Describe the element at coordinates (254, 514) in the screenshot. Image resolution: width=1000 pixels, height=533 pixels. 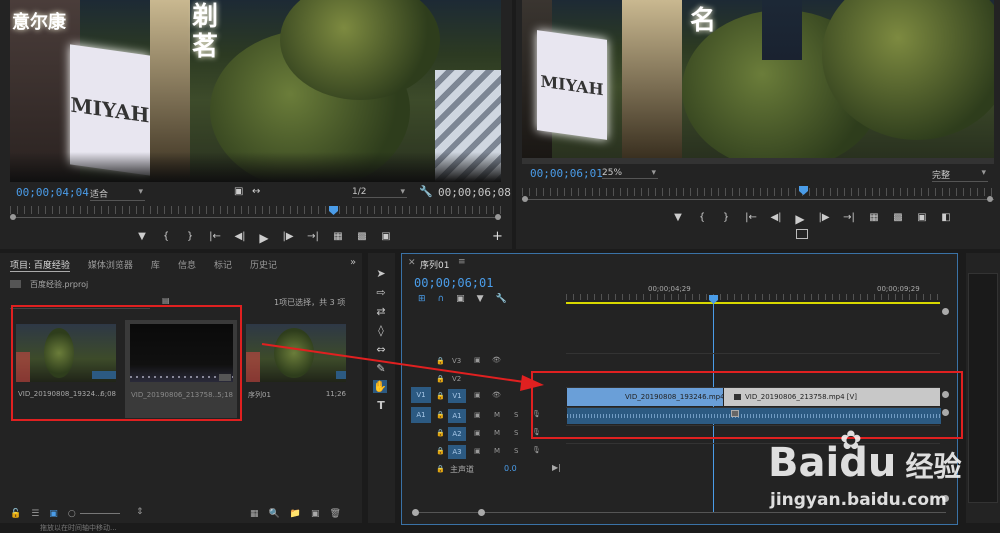
I see `automate-sequence-icon: ▦` at that location.